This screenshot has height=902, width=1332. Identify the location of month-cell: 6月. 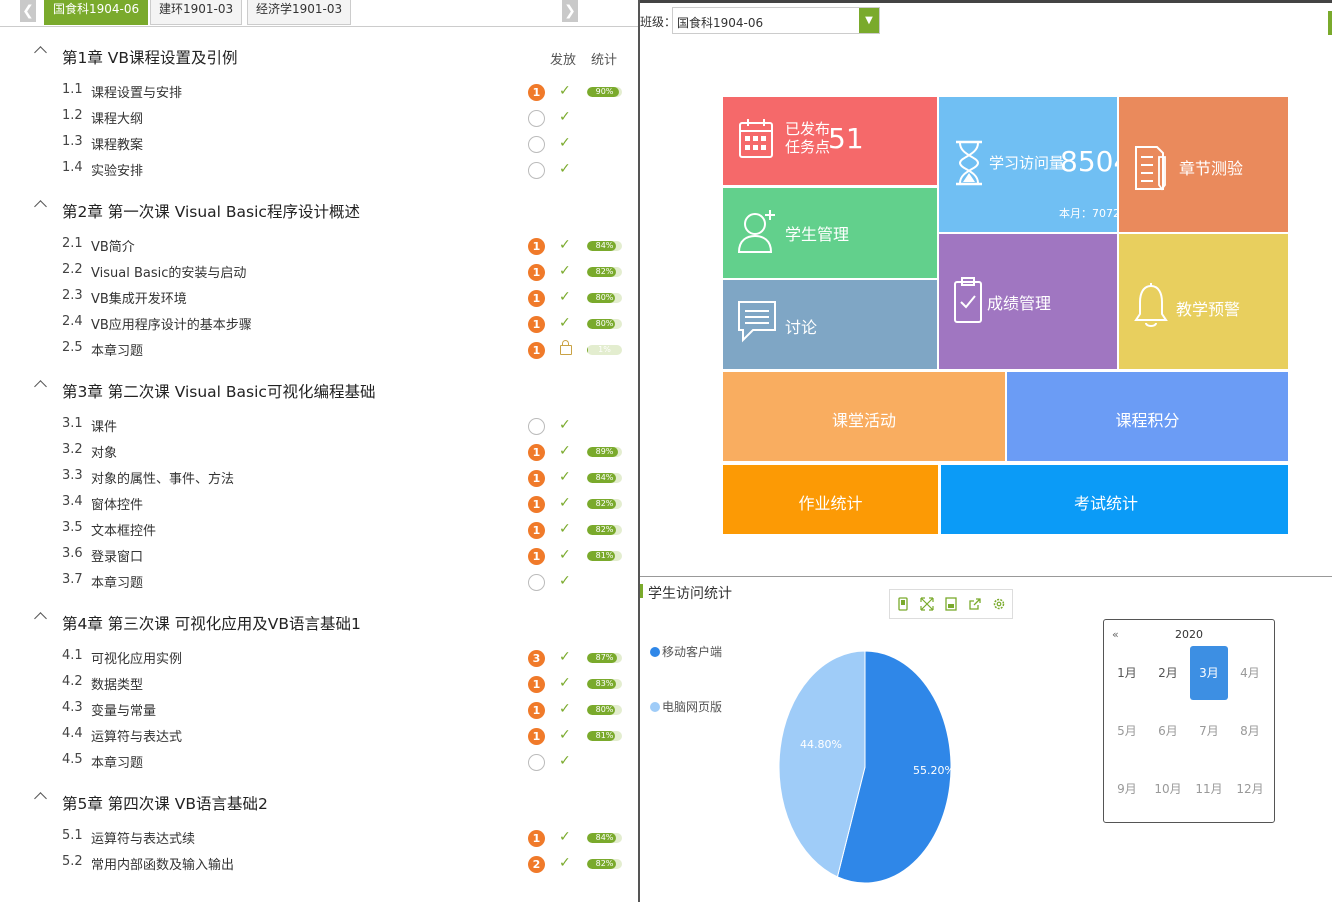
(1168, 731).